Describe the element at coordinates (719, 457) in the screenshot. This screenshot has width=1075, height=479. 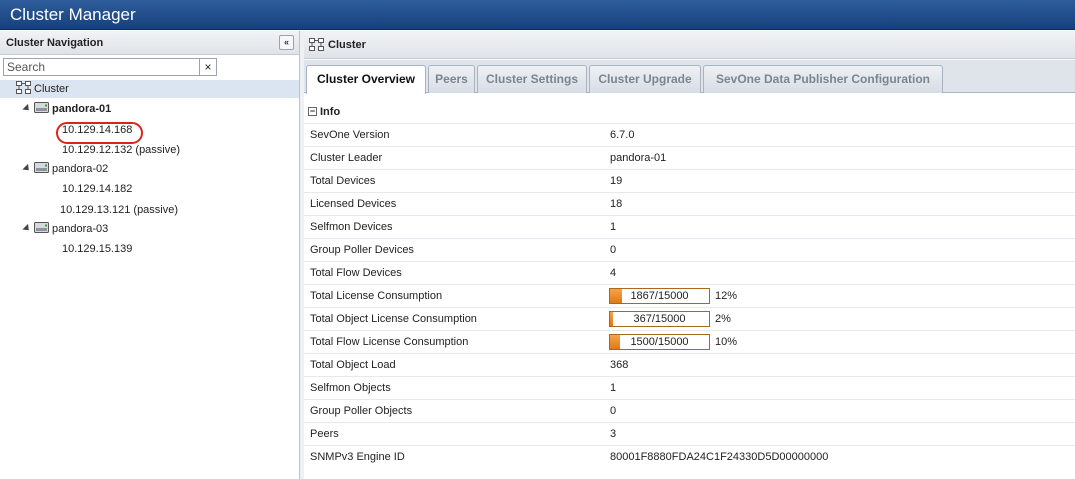
I see `info-value: 80001F8880FDA24C1F24330D5D00000000` at that location.